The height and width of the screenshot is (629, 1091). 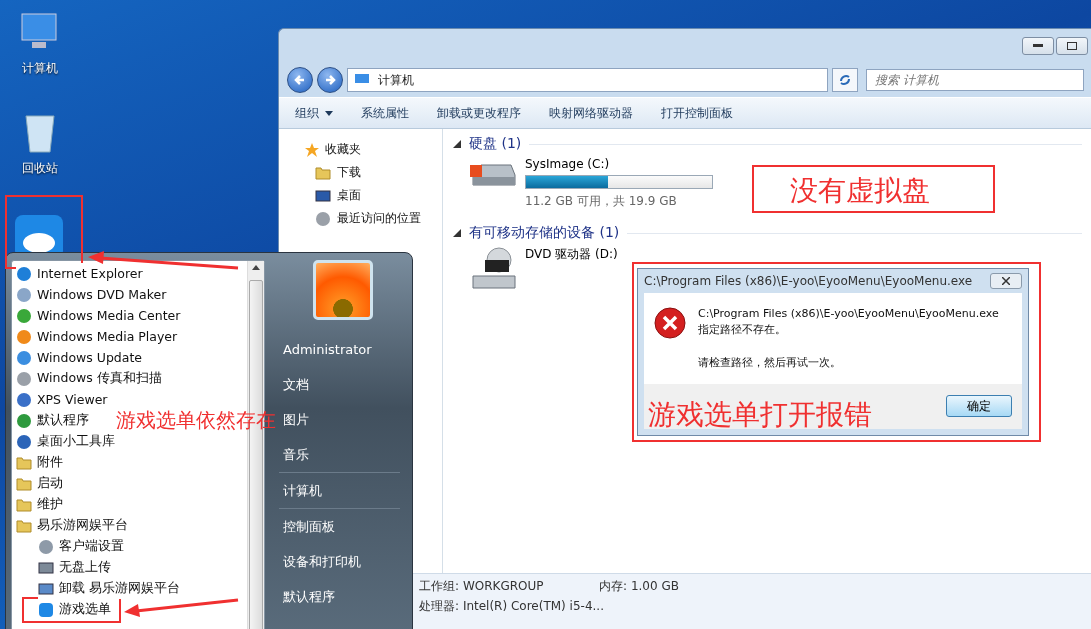 What do you see at coordinates (256, 267) in the screenshot?
I see `scroll-up-icon` at bounding box center [256, 267].